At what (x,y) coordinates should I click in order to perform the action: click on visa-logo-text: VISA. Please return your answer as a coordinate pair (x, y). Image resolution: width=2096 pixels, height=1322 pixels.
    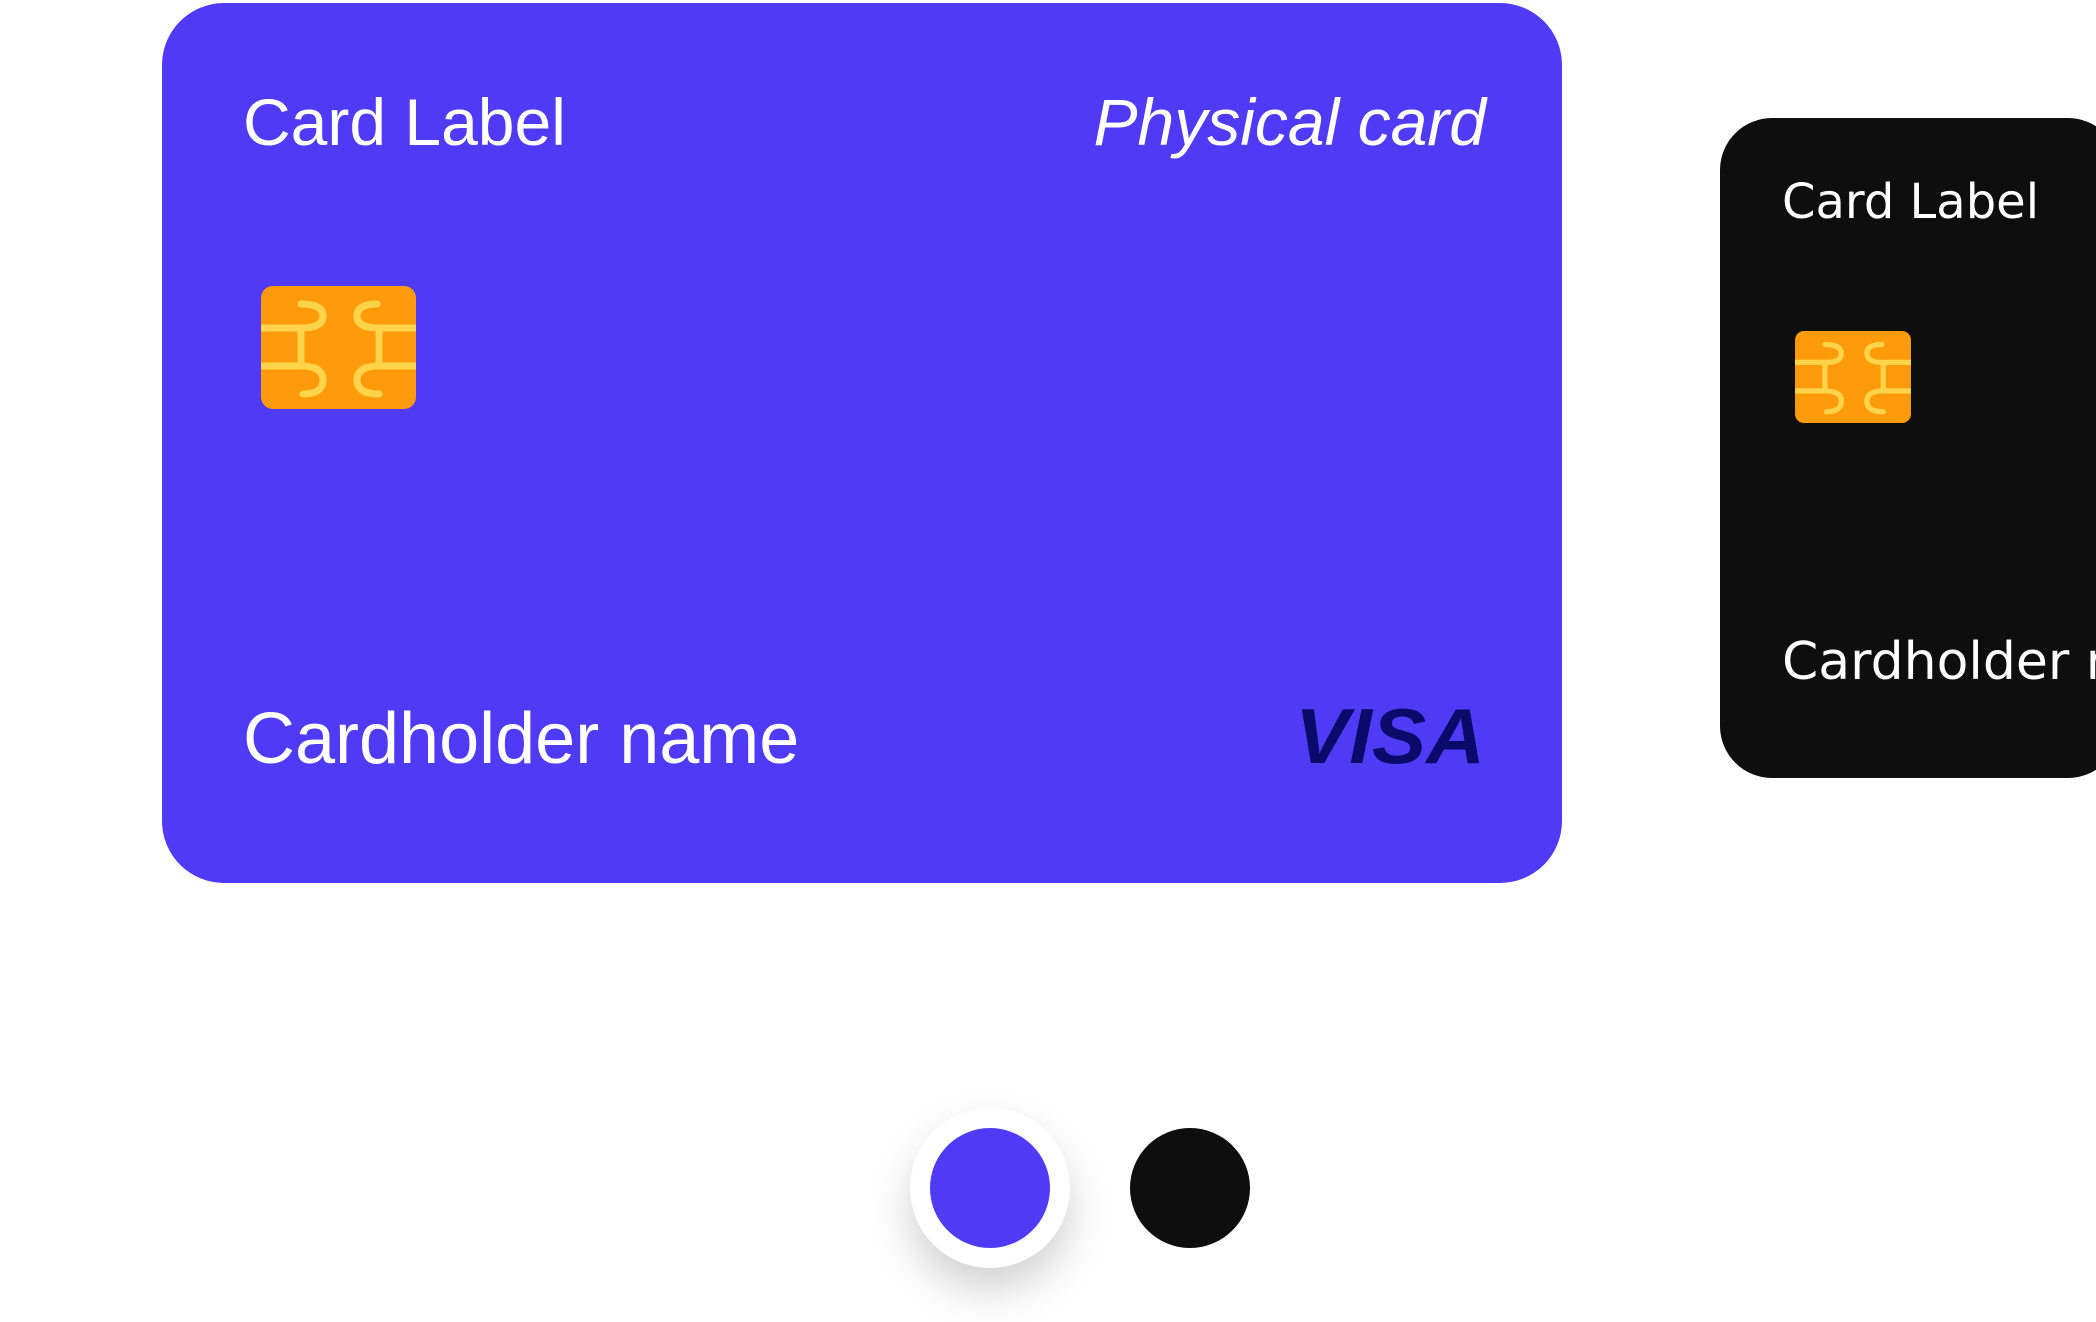
    Looking at the image, I should click on (1390, 736).